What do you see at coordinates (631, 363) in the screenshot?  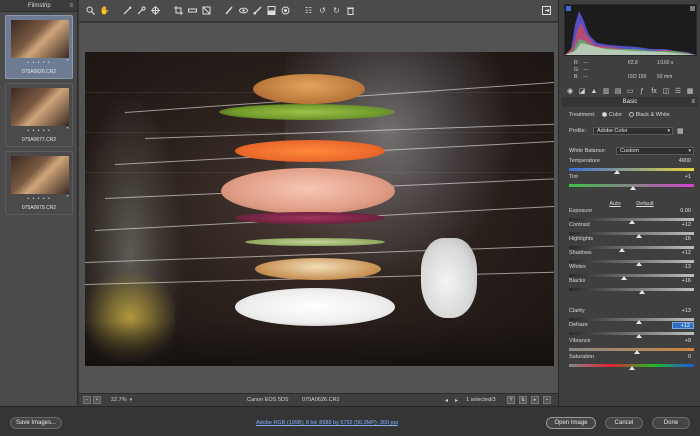 I see `saturation-slider: Saturation 0` at bounding box center [631, 363].